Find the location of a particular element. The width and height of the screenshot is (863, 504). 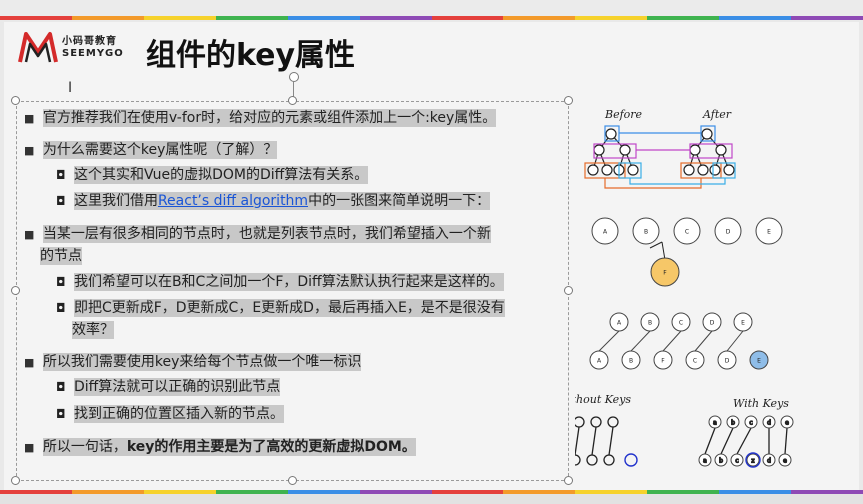

without-keys-label: Without Keys is located at coordinates (603, 399).